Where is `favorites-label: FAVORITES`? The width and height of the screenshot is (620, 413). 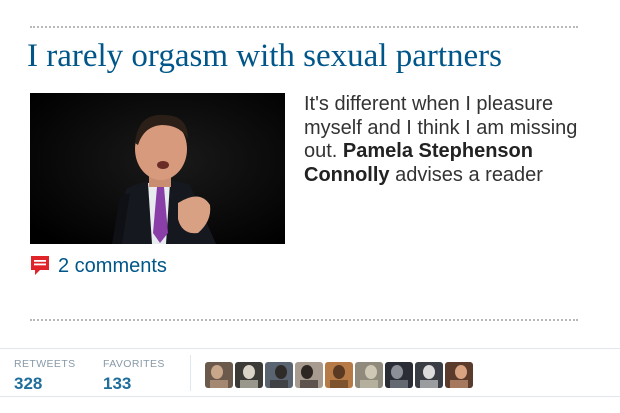 favorites-label: FAVORITES is located at coordinates (134, 364).